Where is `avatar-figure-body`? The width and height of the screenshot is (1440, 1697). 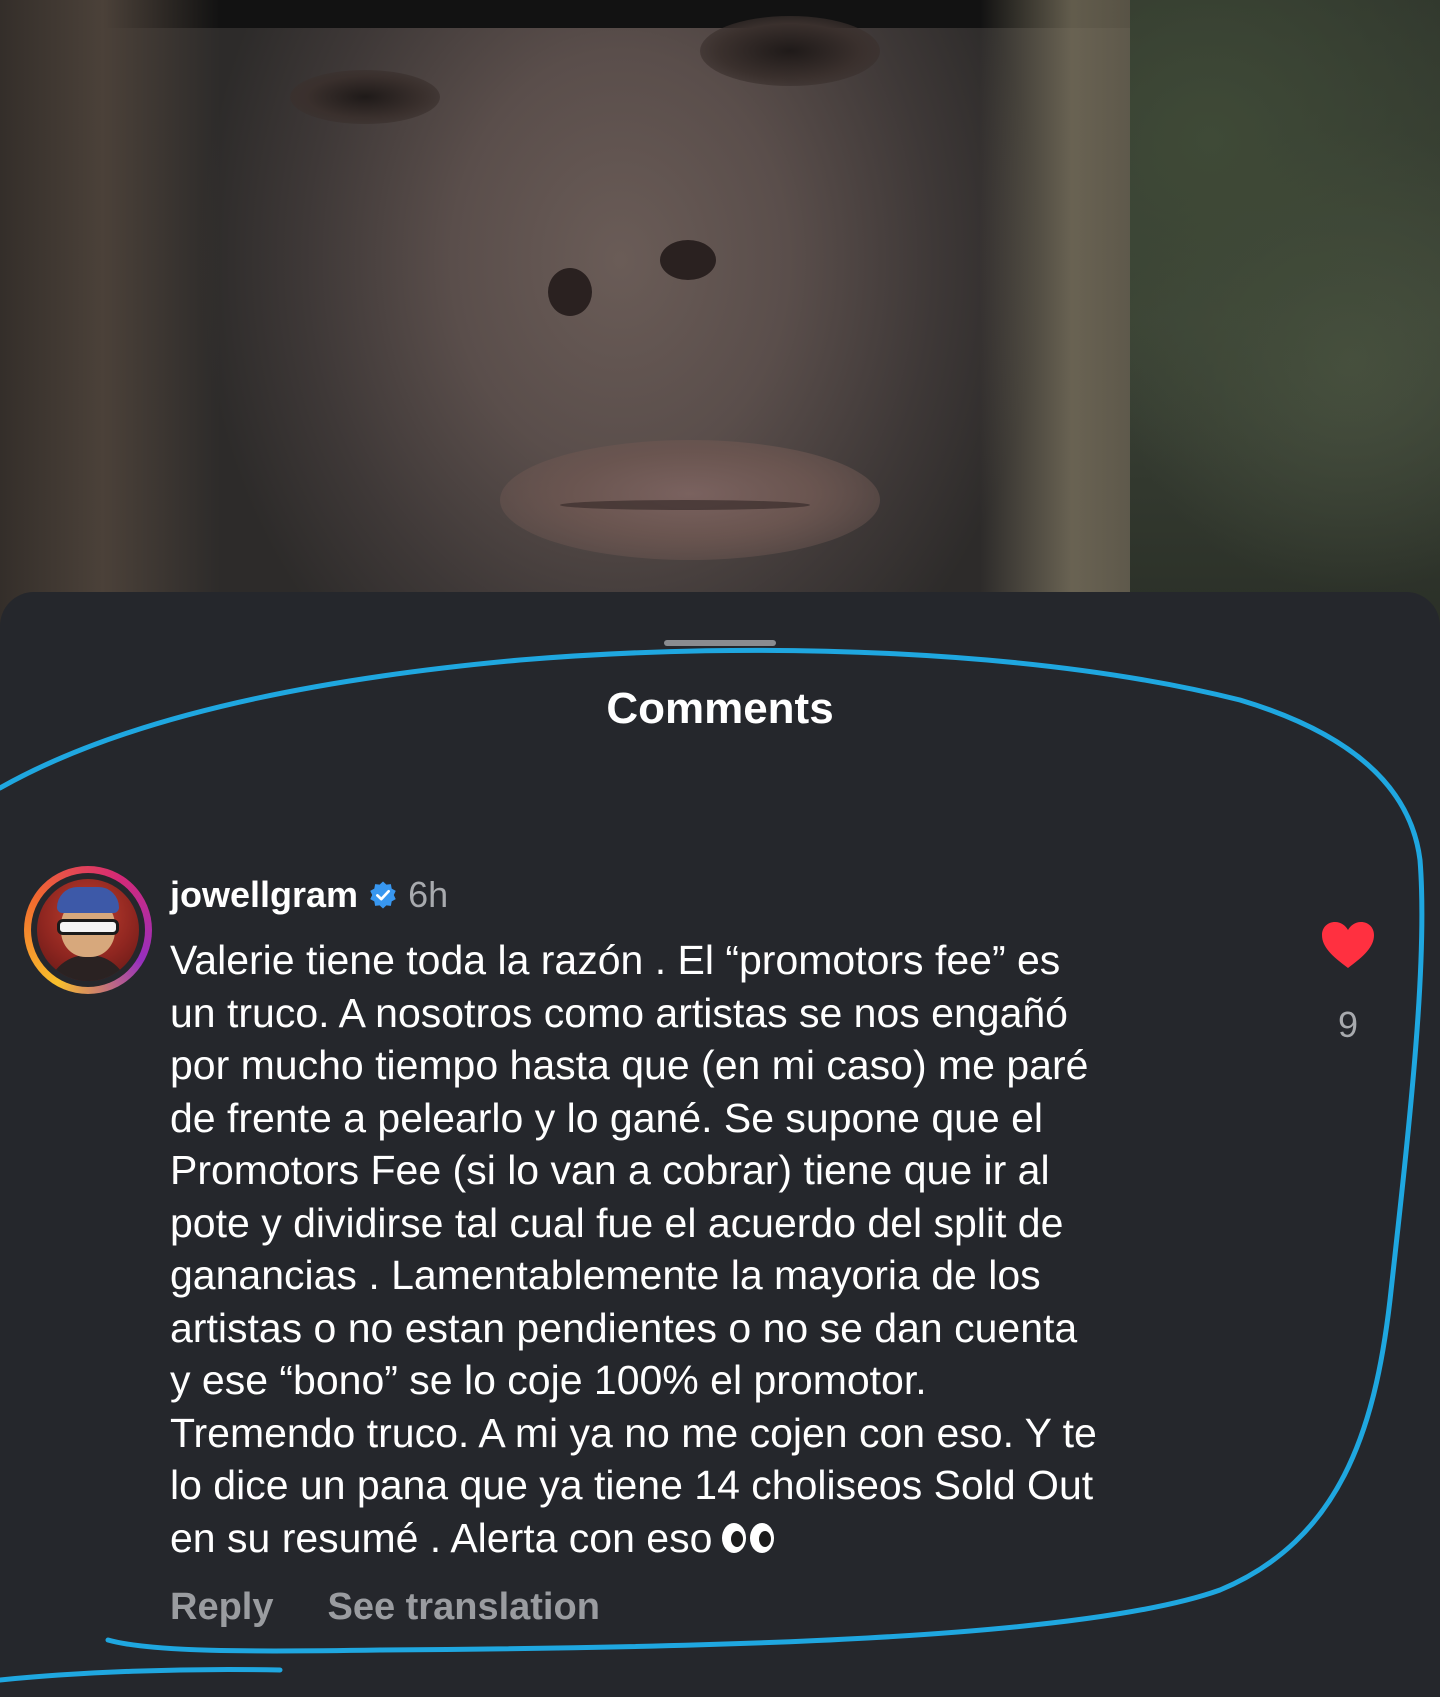
avatar-figure-body is located at coordinates (88, 968).